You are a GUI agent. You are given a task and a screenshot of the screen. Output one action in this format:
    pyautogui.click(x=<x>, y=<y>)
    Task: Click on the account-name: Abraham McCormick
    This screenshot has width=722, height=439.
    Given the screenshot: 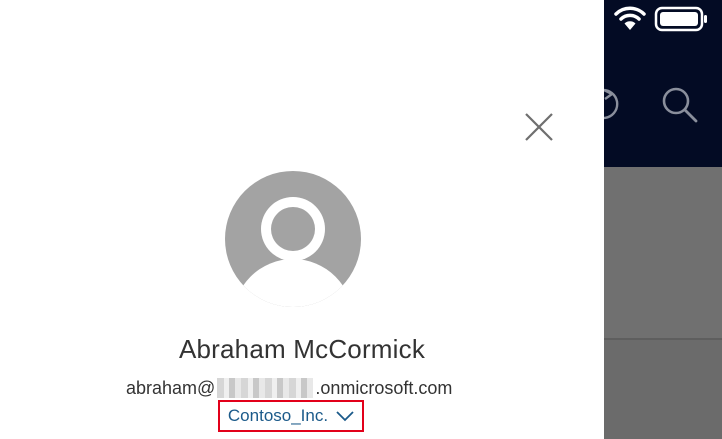 What is the action you would take?
    pyautogui.click(x=302, y=349)
    